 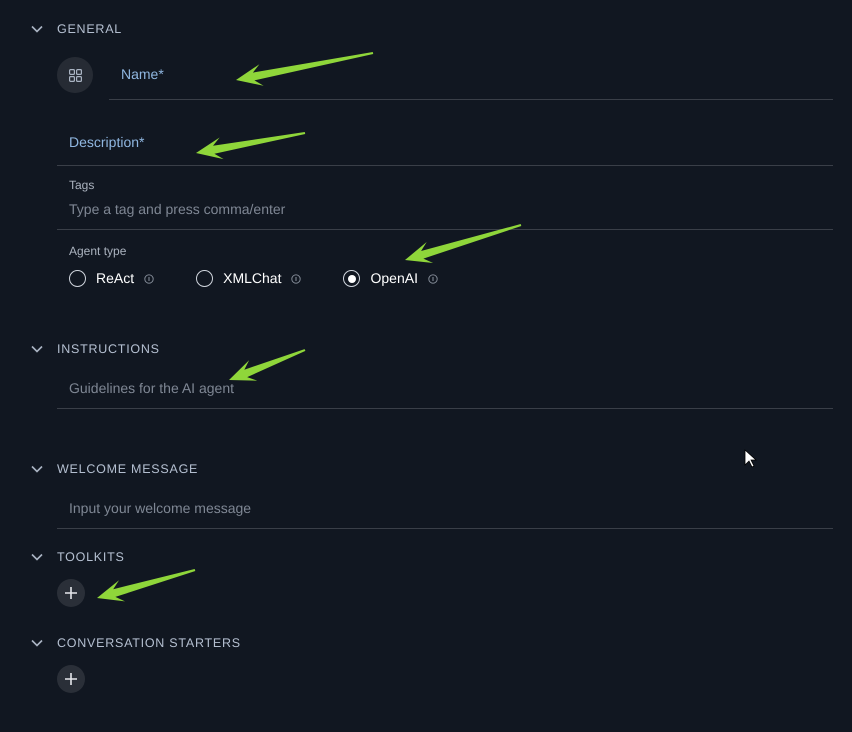 What do you see at coordinates (445, 504) in the screenshot?
I see `text-field: Input your welcome message` at bounding box center [445, 504].